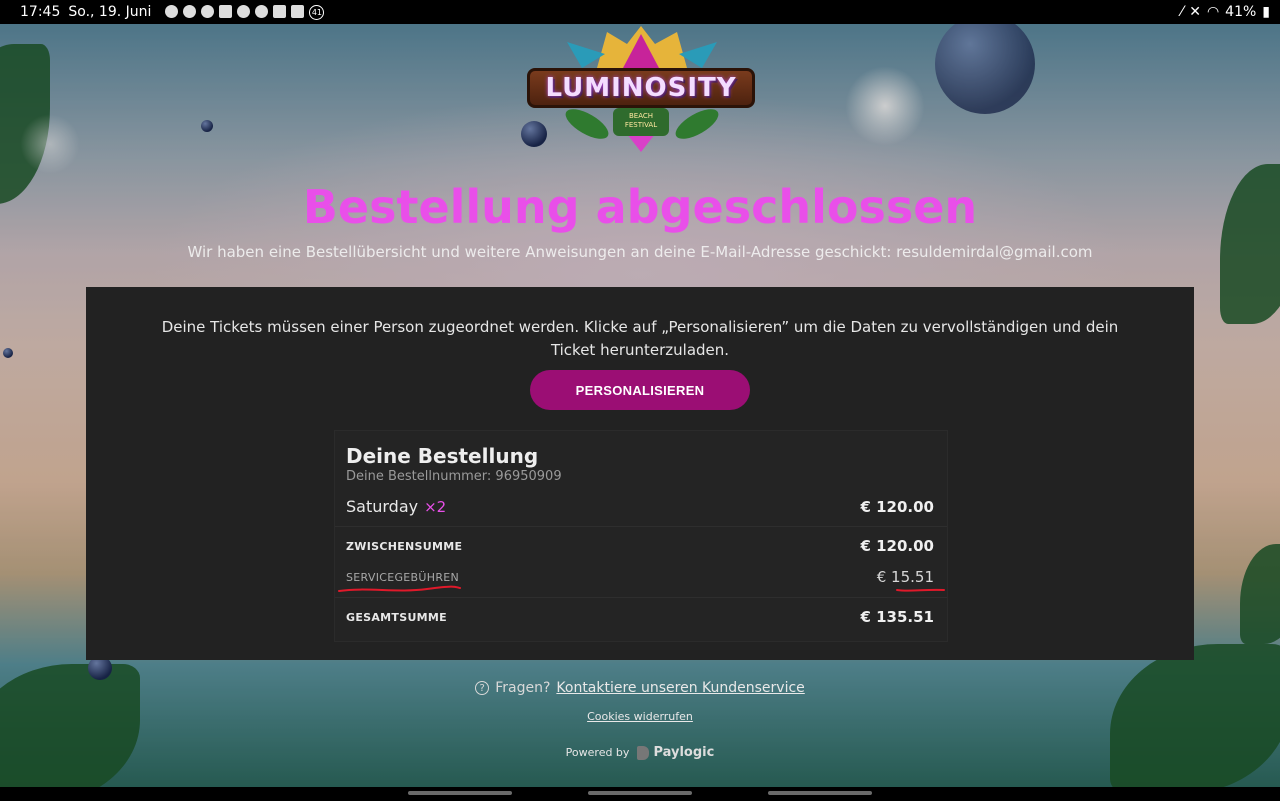  Describe the element at coordinates (403, 577) in the screenshot. I see `service-fee-label: SERVICEGEBÜHREN` at that location.